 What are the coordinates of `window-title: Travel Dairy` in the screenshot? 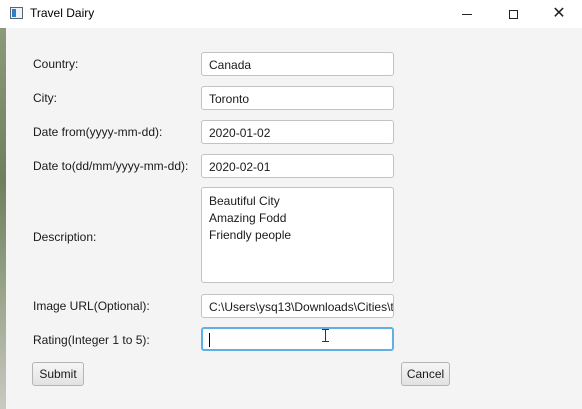 It's located at (62, 13).